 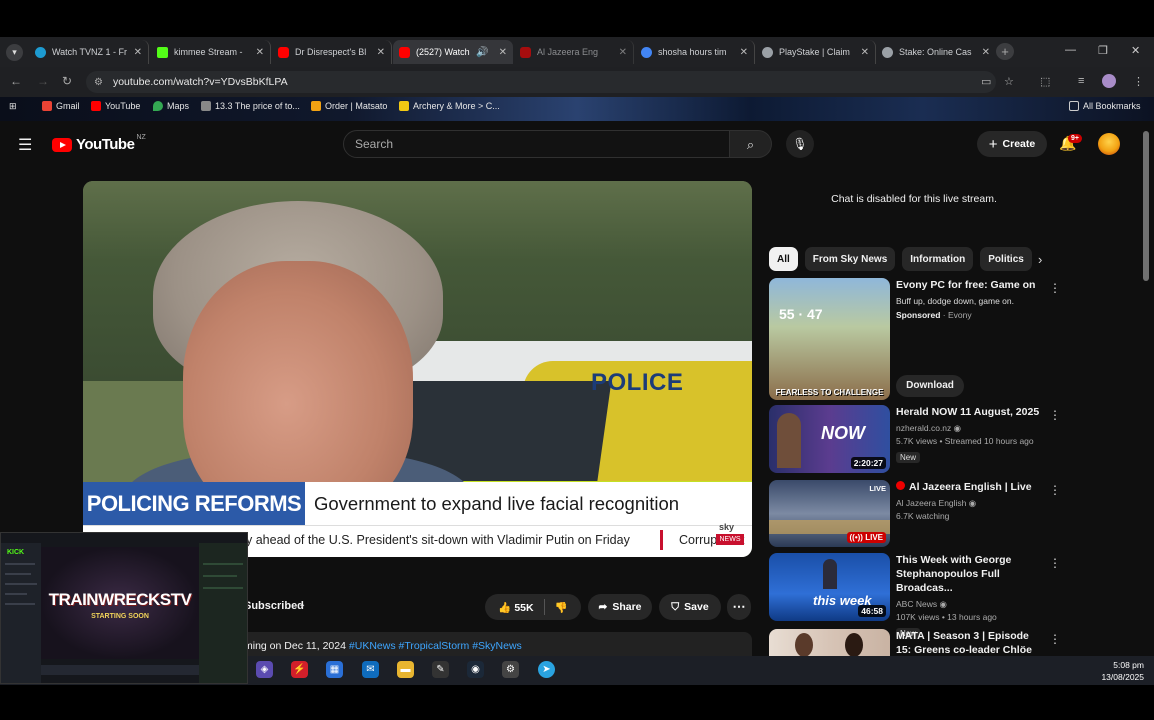 I want to click on rec-meta: 107K views • 13 hours ago, so click(x=946, y=617).